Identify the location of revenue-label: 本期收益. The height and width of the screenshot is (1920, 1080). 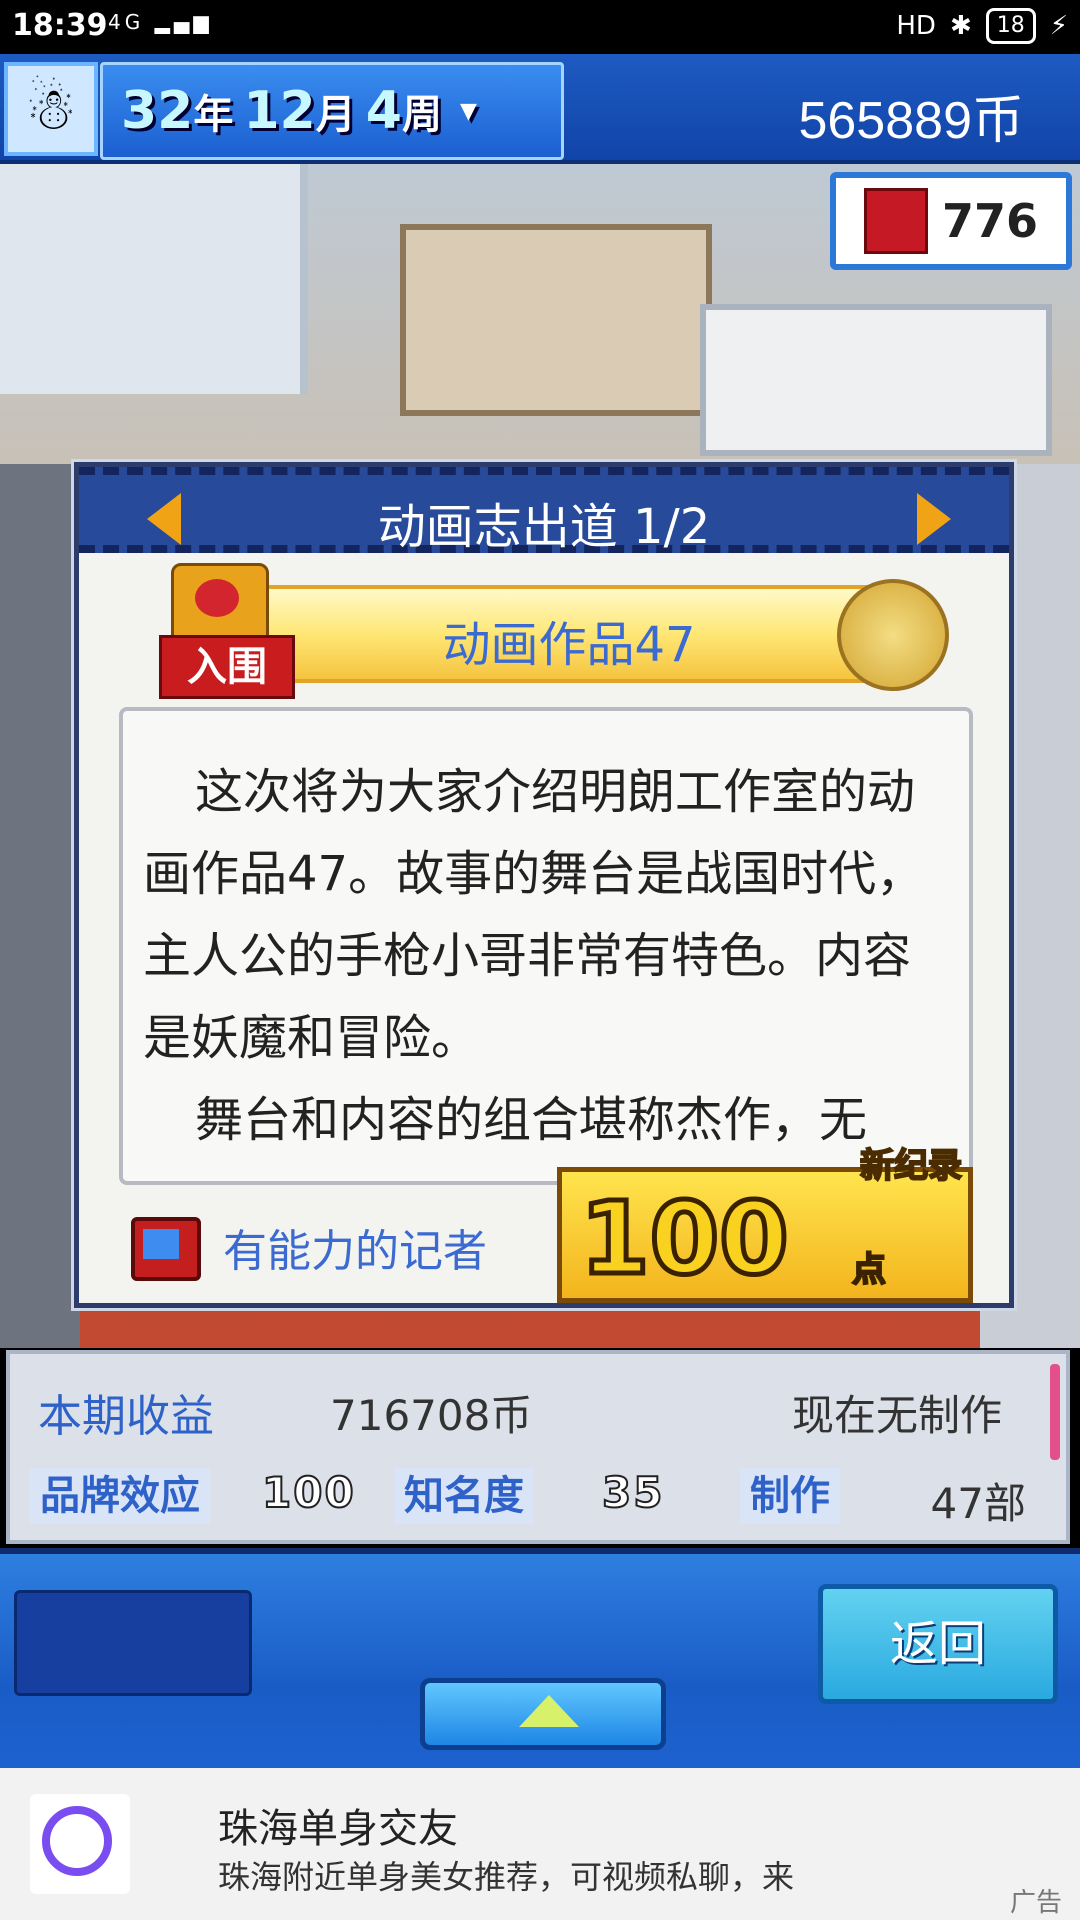
(126, 1416).